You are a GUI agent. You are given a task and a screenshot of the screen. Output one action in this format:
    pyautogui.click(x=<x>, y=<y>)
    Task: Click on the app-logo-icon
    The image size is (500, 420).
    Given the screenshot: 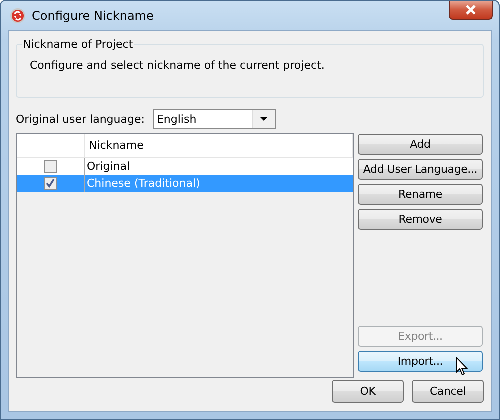 What is the action you would take?
    pyautogui.click(x=18, y=16)
    